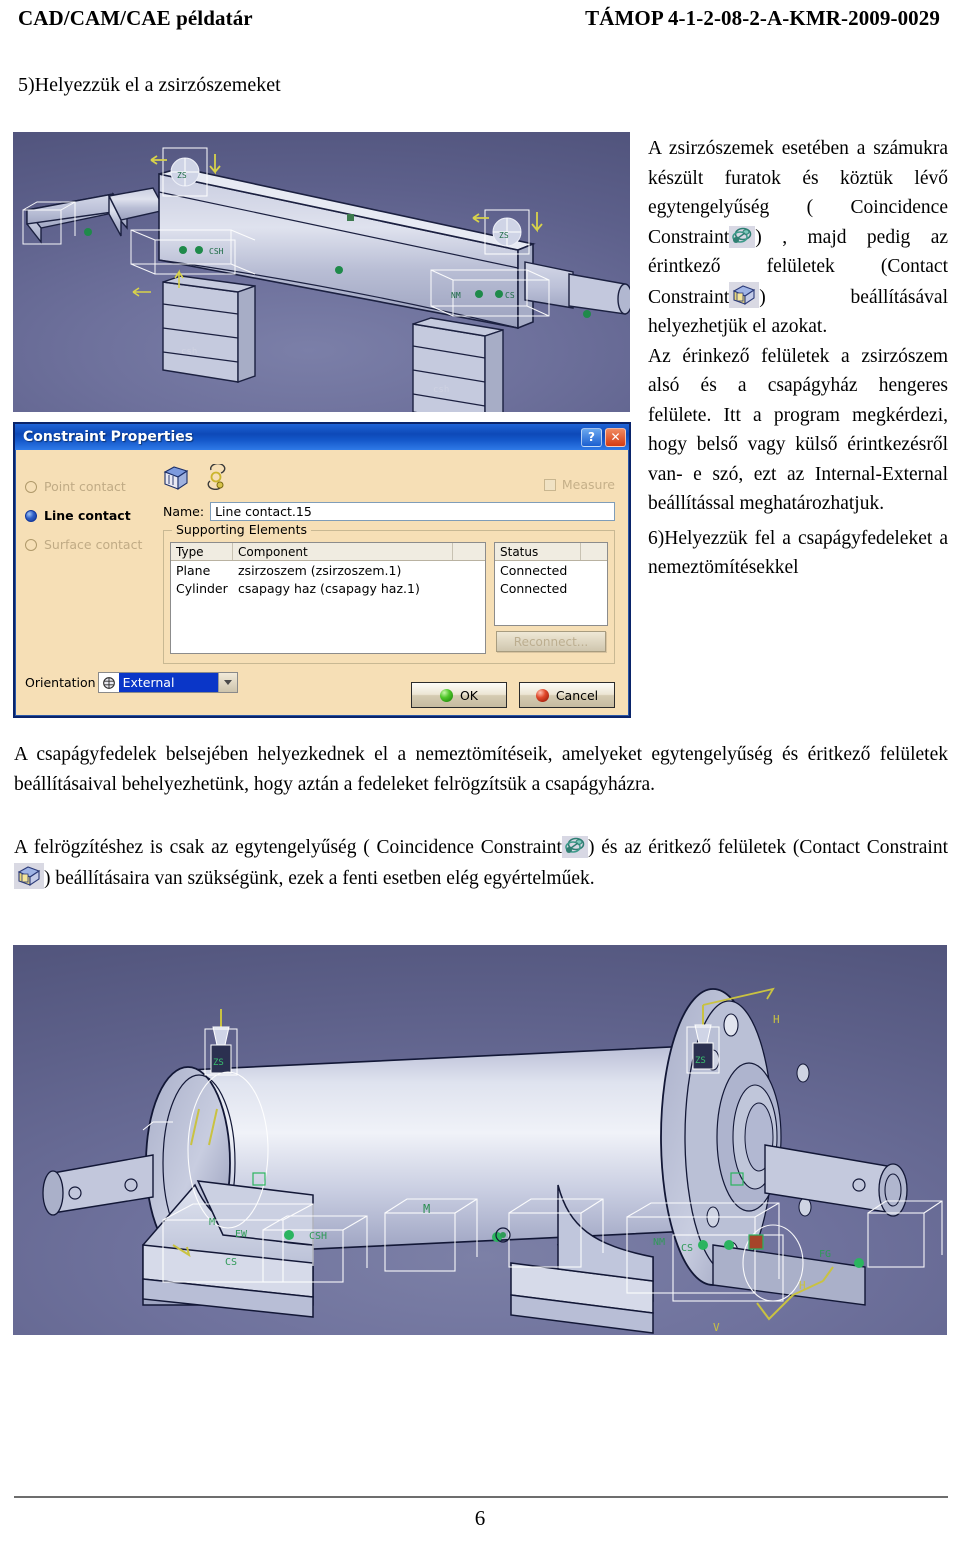  Describe the element at coordinates (588, 484) in the screenshot. I see `measure-label: Measure` at that location.